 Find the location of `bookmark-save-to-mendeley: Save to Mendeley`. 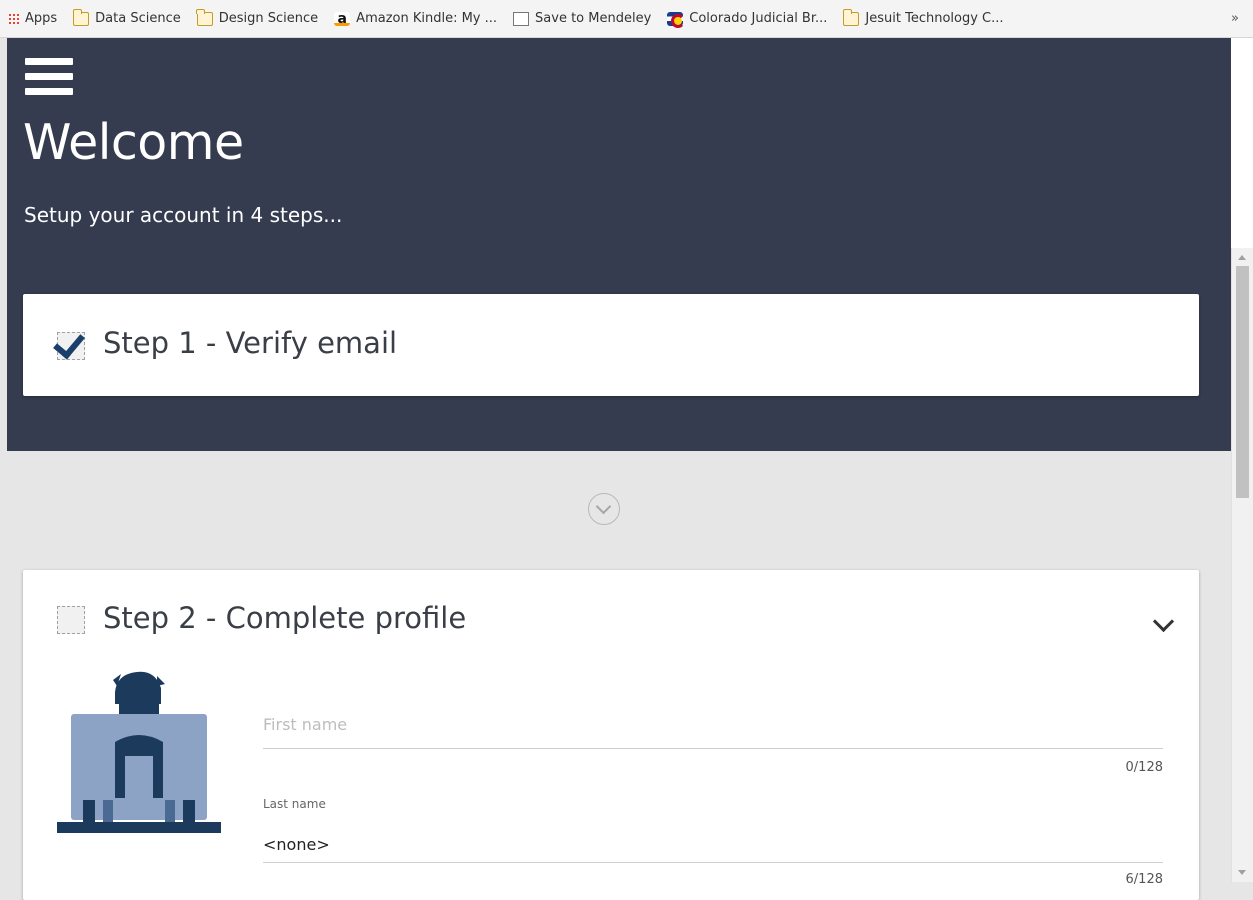

bookmark-save-to-mendeley: Save to Mendeley is located at coordinates (582, 19).